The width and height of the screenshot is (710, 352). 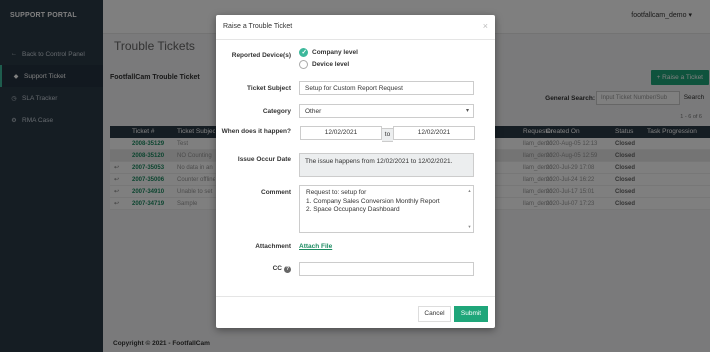 What do you see at coordinates (261, 55) in the screenshot?
I see `reported-devices-label: Reported Device(s)` at bounding box center [261, 55].